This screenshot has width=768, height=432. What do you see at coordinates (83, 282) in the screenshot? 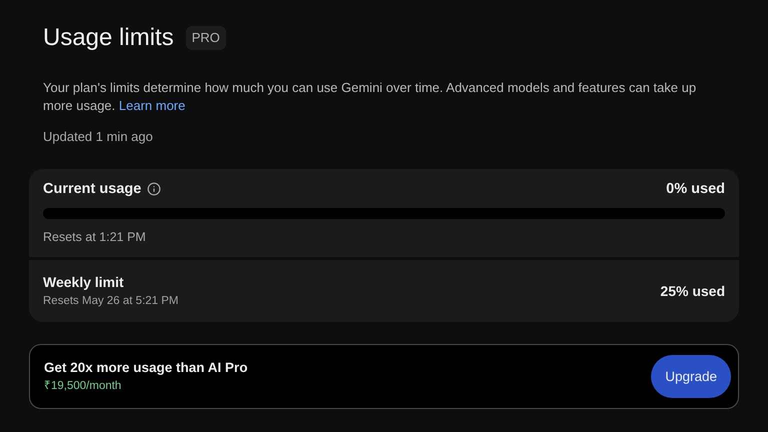
I see `limit-title: Weekly limit` at bounding box center [83, 282].